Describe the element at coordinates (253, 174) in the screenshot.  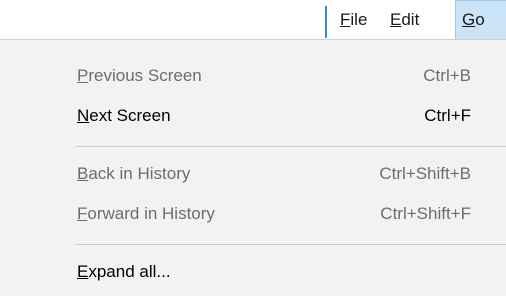
I see `menu-item-back-in-history: Back in History Ctrl+Shift+B` at that location.